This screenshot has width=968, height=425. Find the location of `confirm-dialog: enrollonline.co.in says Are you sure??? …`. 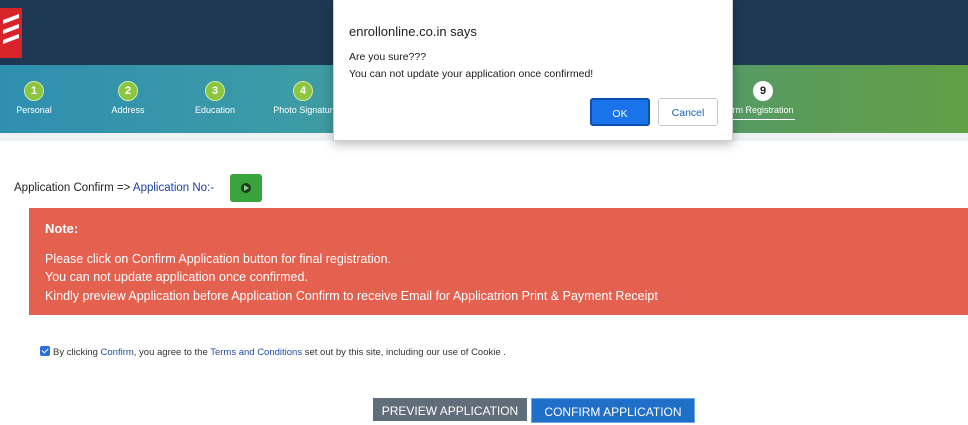

confirm-dialog: enrollonline.co.in says Are you sure??? … is located at coordinates (533, 70).